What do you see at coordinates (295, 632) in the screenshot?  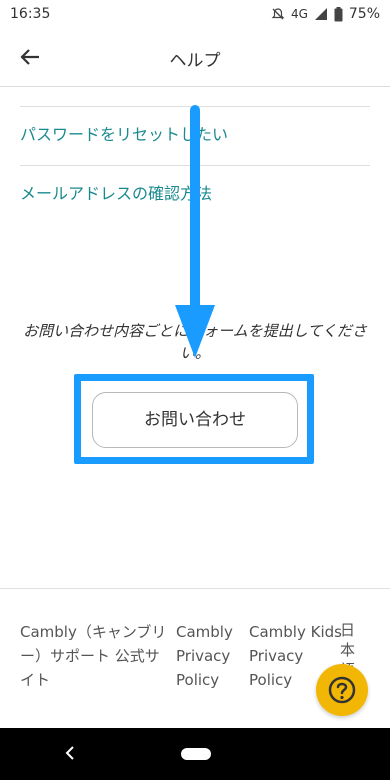 I see `footer-text: Cambly Kids` at bounding box center [295, 632].